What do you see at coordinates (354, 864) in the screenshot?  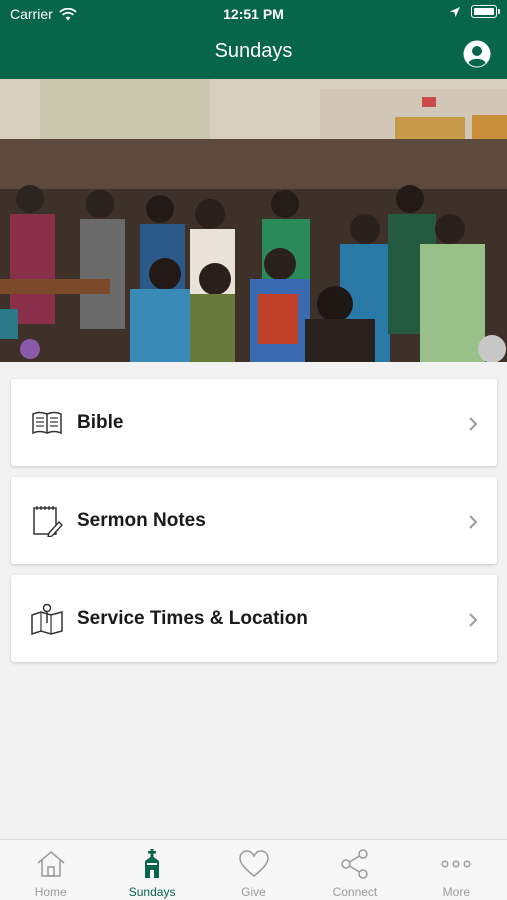 I see `share-icon` at bounding box center [354, 864].